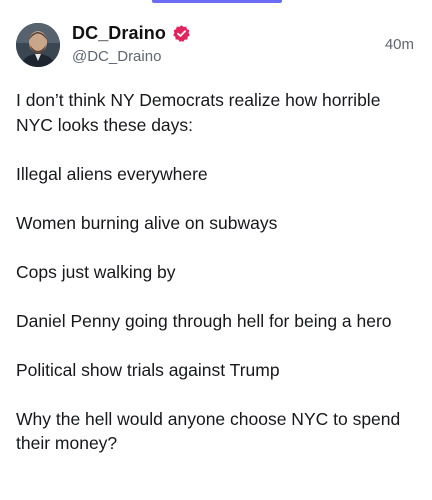 The image size is (432, 500). I want to click on post-timestamp: 40m, so click(399, 44).